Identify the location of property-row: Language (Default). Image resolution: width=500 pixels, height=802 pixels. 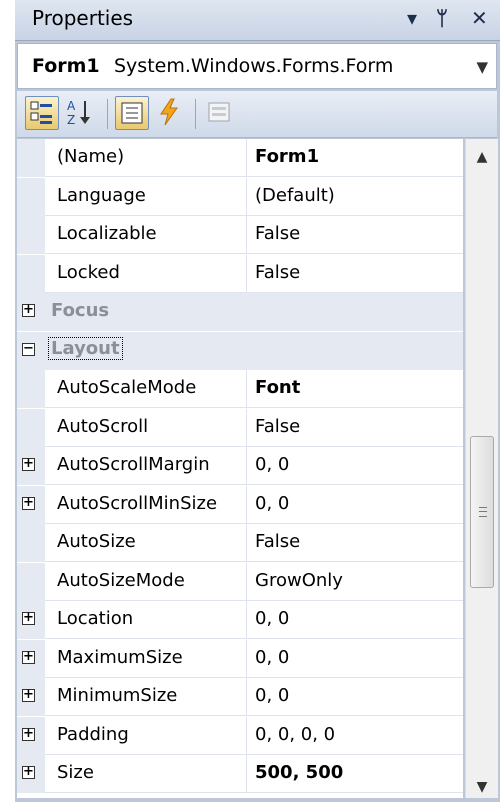
(240, 196).